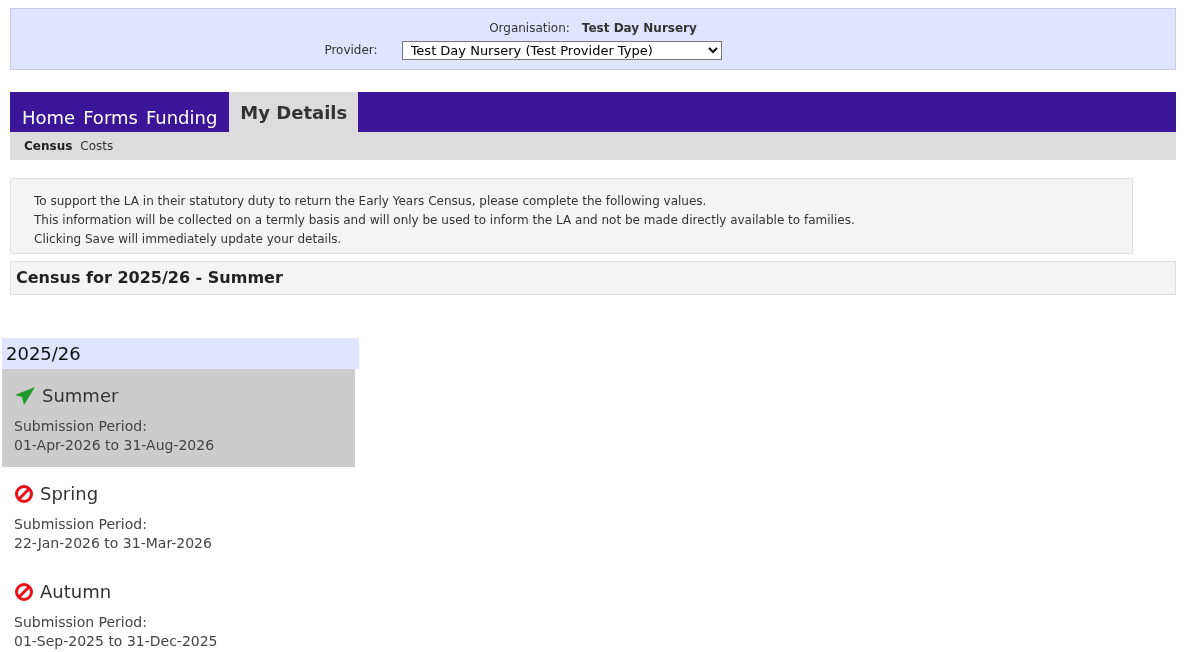 Image resolution: width=1186 pixels, height=652 pixels. Describe the element at coordinates (113, 543) in the screenshot. I see `period-dates: 22-Jan-2026 to 31-Mar-2026` at that location.